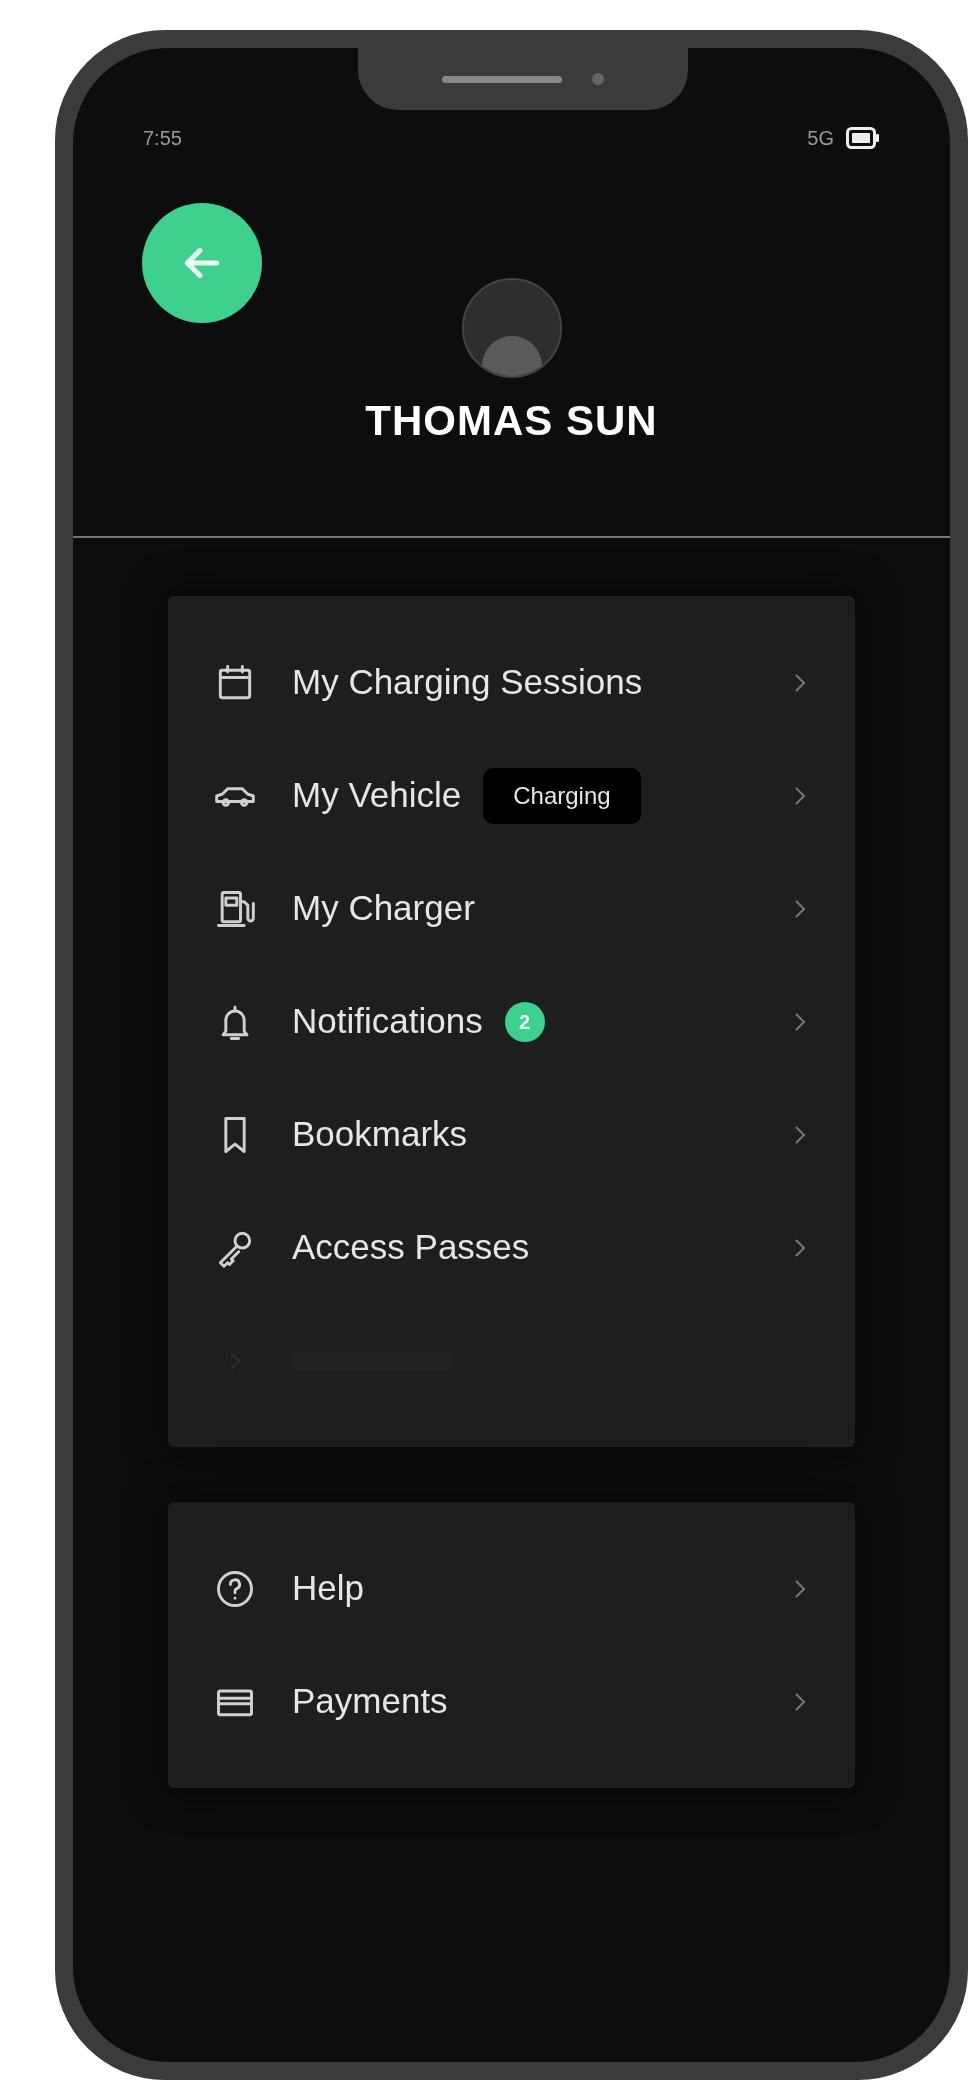 This screenshot has width=973, height=2087. I want to click on menu-label: Help, so click(328, 1588).